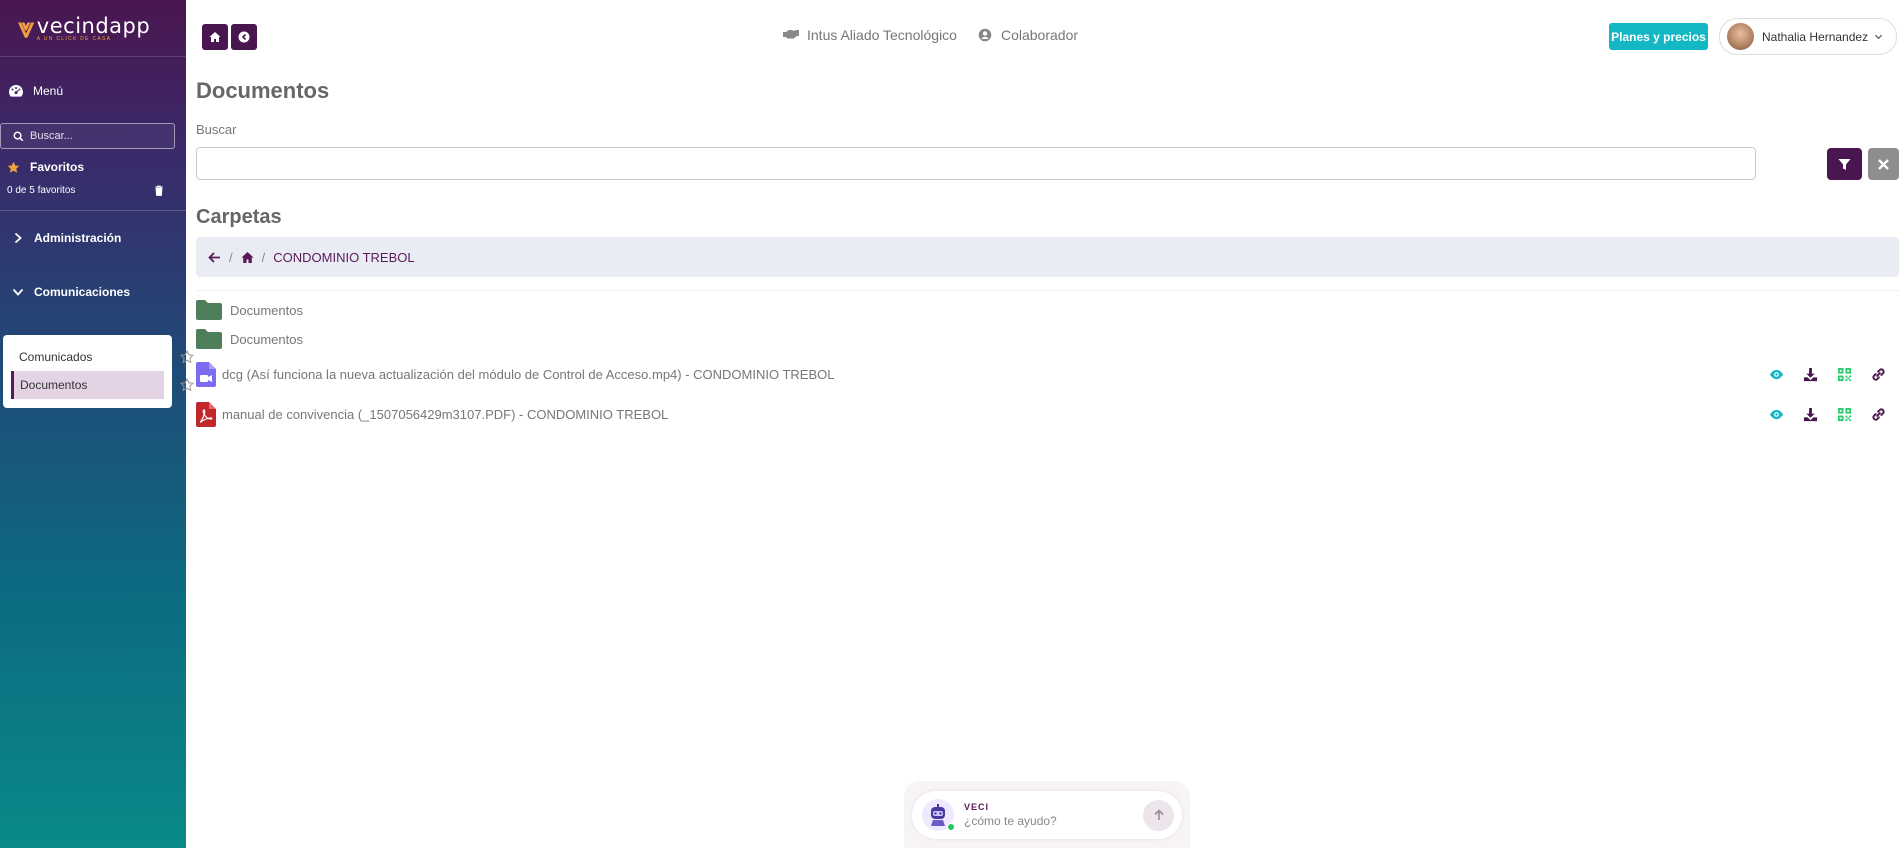 The width and height of the screenshot is (1902, 848). Describe the element at coordinates (78, 238) in the screenshot. I see `section-label: Administración` at that location.